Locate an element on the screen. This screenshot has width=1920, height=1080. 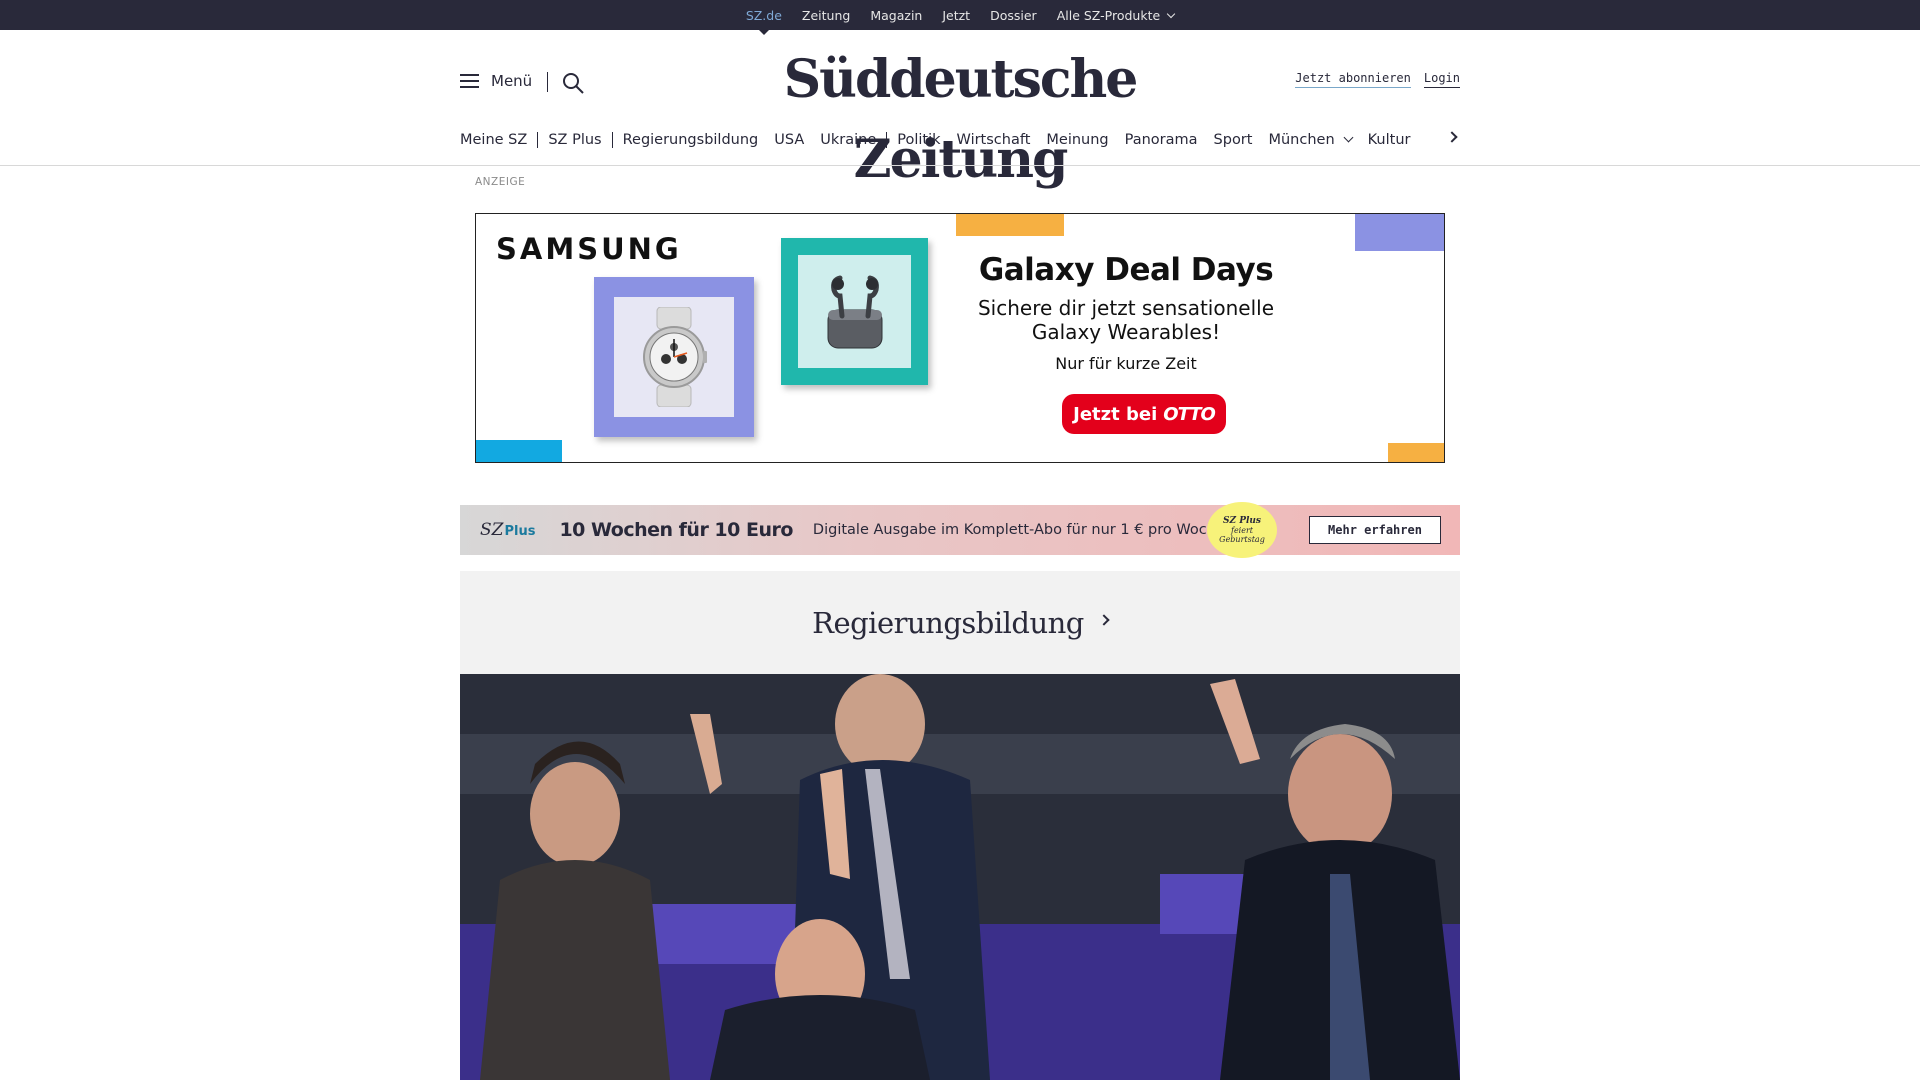
subscribe-link: Jetzt abonnieren is located at coordinates (1353, 79).